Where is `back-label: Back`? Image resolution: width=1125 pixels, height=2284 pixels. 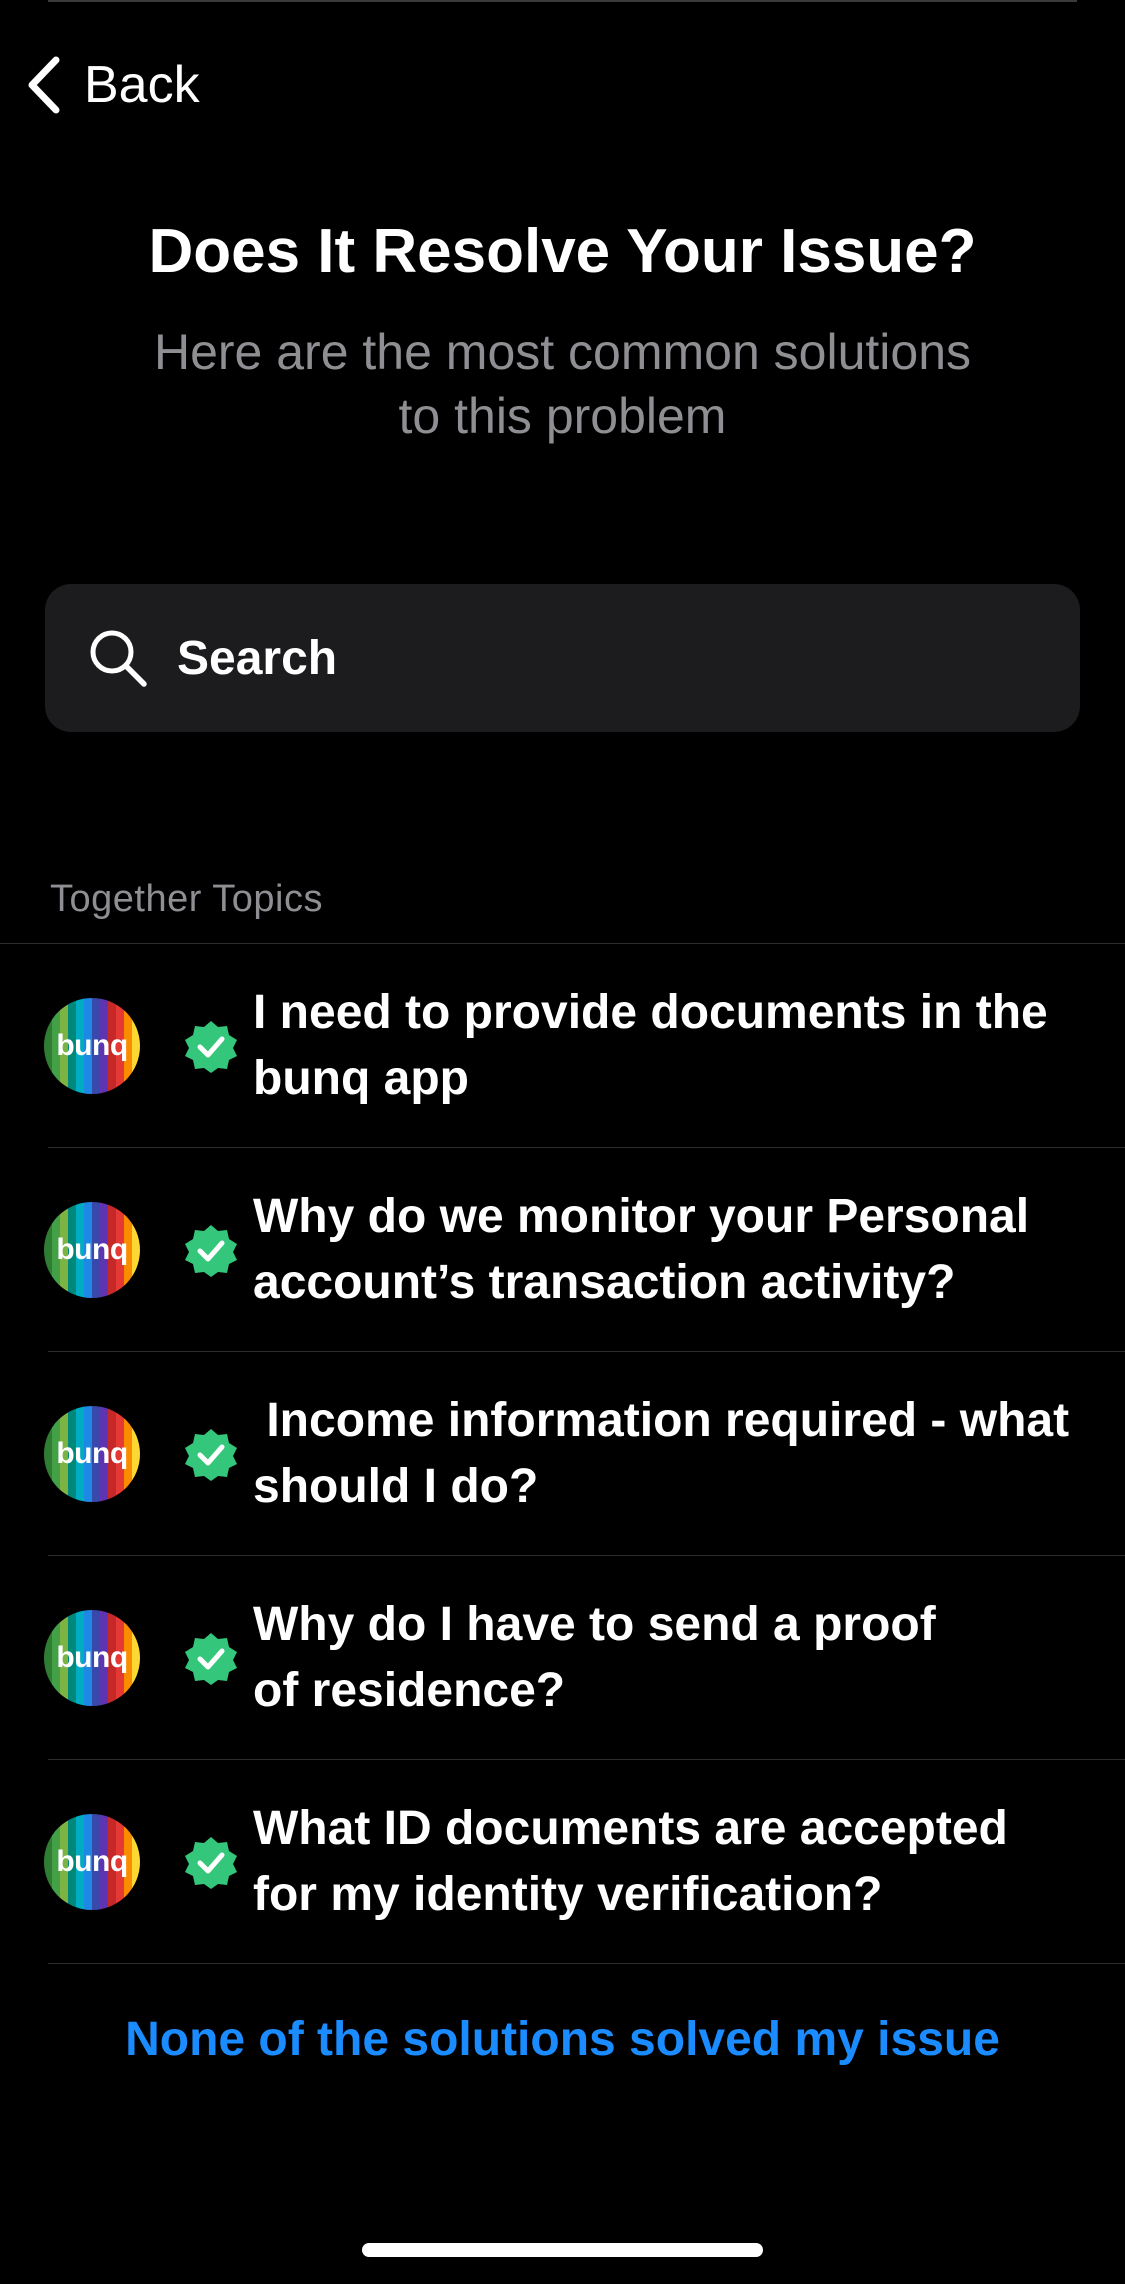 back-label: Back is located at coordinates (142, 85).